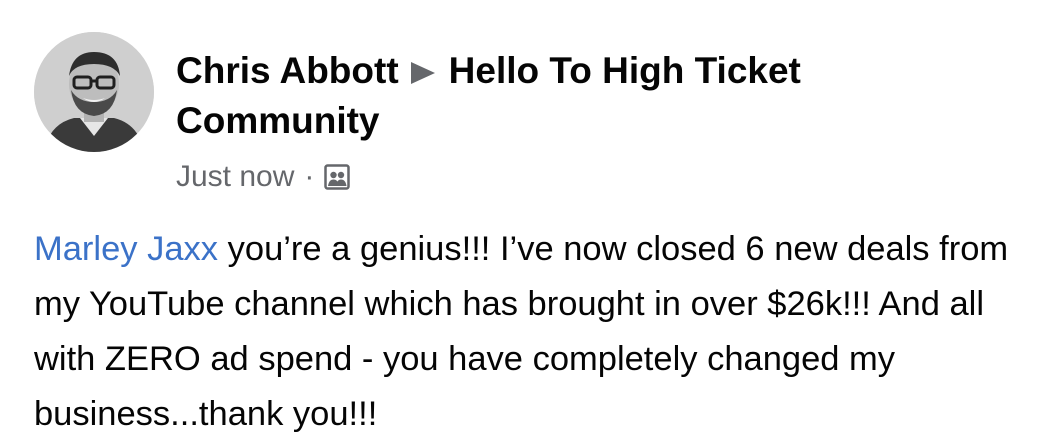 This screenshot has width=1062, height=442. Describe the element at coordinates (625, 70) in the screenshot. I see `group-name-link: Hello To High Ticket` at that location.